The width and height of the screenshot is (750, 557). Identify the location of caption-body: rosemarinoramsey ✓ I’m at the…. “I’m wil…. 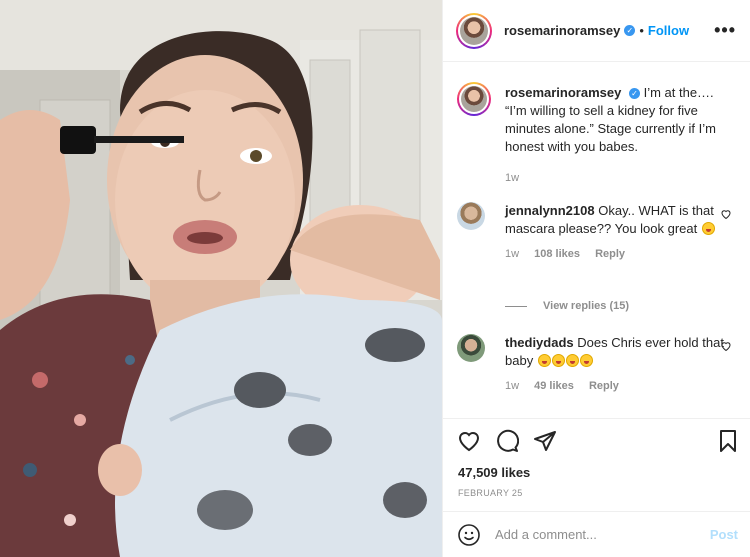
(619, 120).